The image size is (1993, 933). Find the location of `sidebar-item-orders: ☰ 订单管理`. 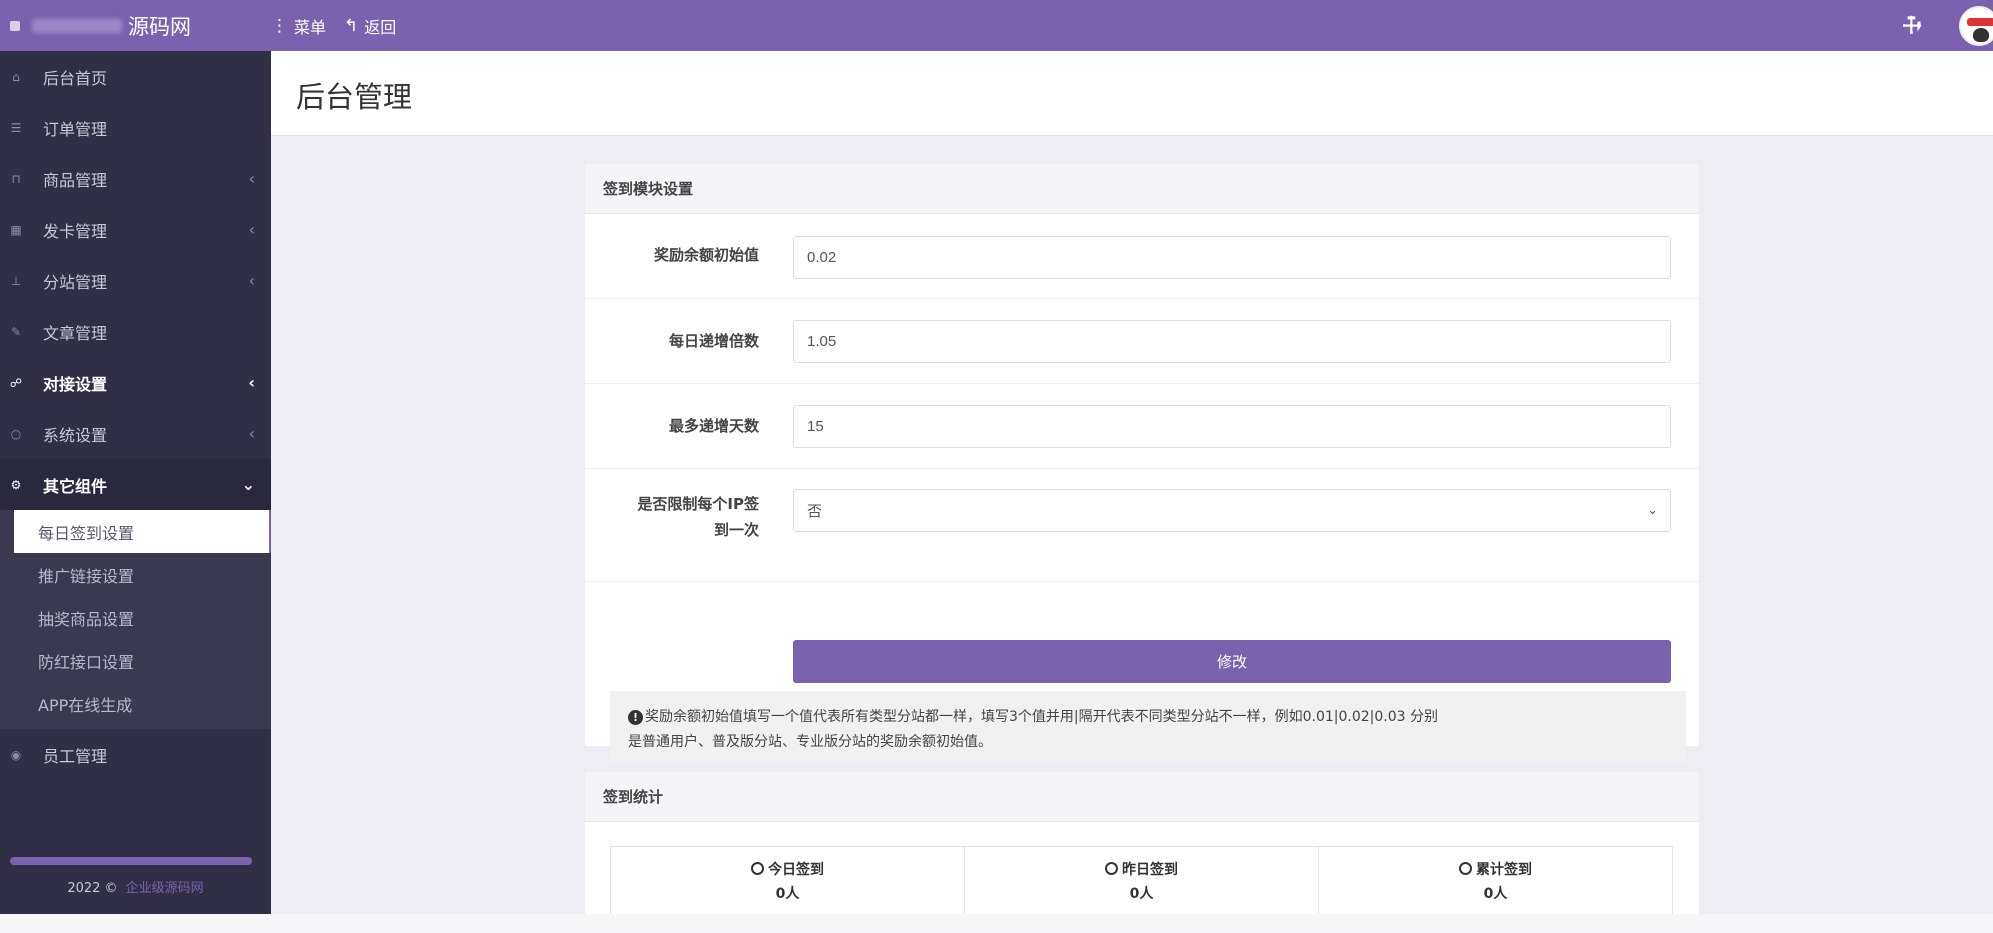

sidebar-item-orders: ☰ 订单管理 is located at coordinates (135, 127).